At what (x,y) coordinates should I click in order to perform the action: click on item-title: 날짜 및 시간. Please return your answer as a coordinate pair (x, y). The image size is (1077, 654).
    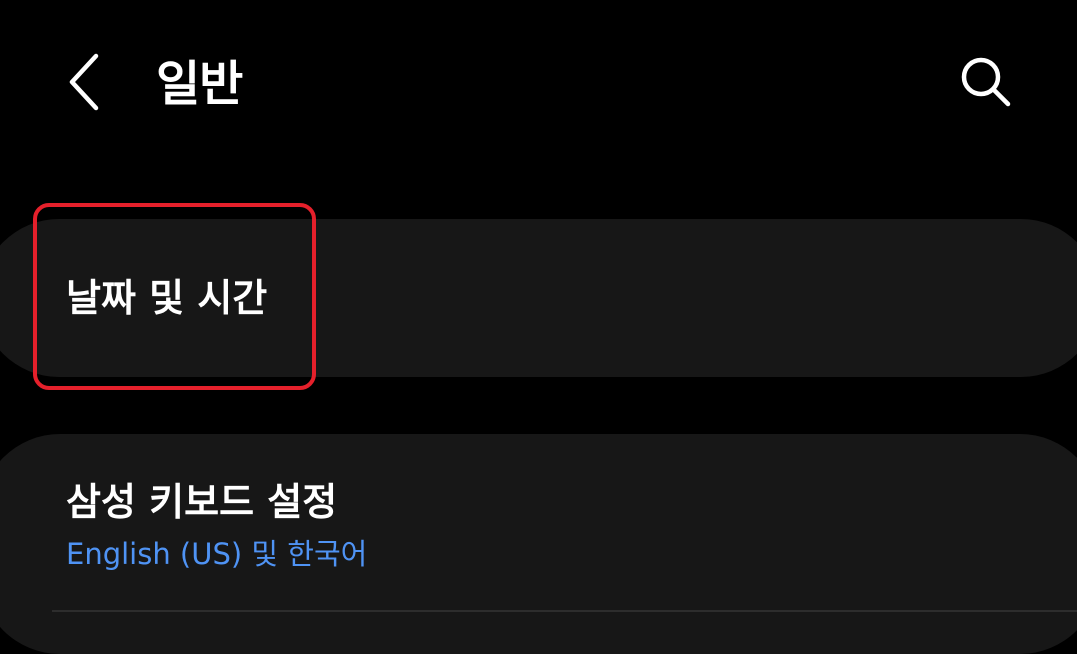
    Looking at the image, I should click on (167, 298).